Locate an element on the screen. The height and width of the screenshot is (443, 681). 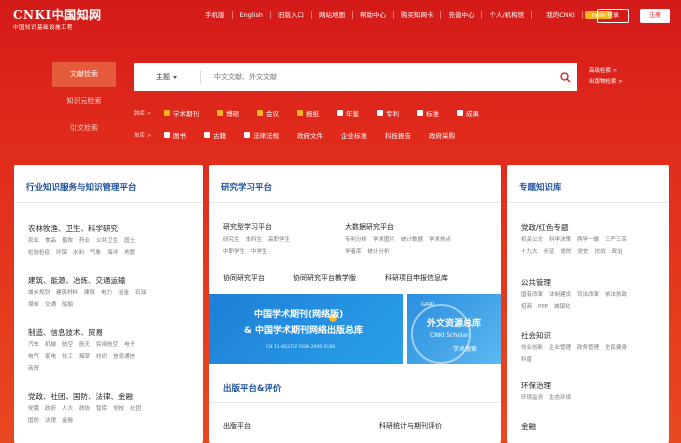
list-item: 抗战 is located at coordinates (600, 252).